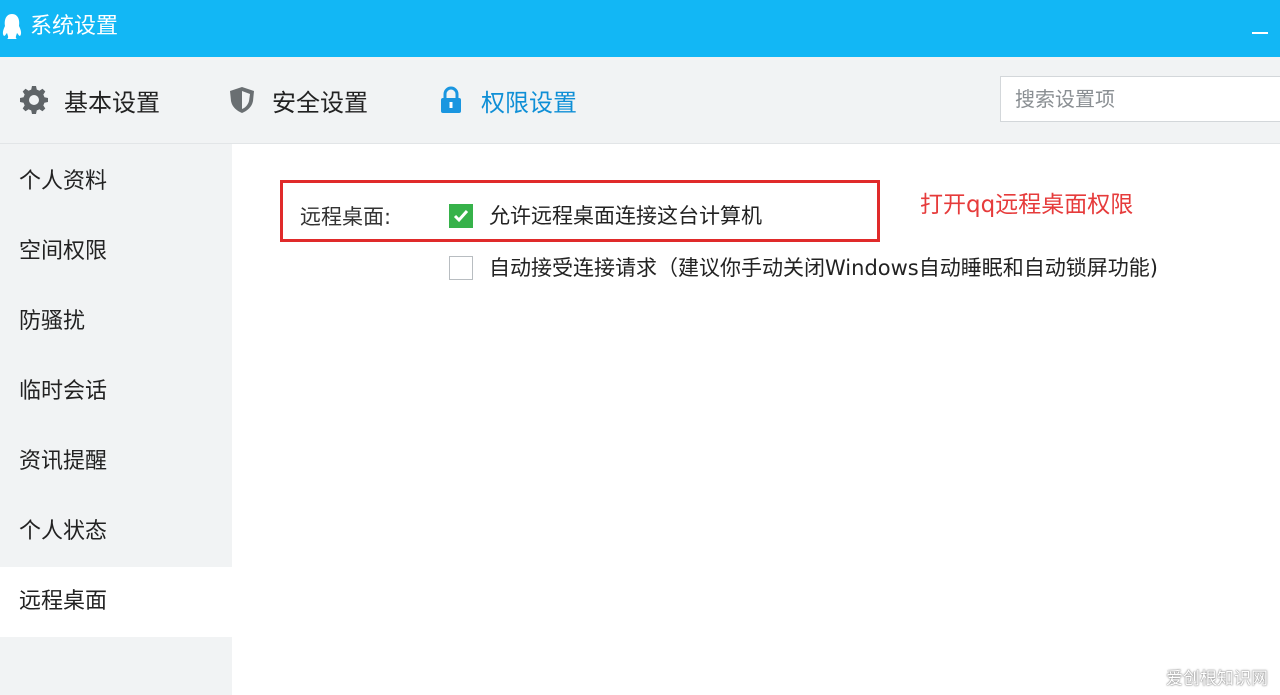 This screenshot has height=695, width=1280. Describe the element at coordinates (320, 102) in the screenshot. I see `tab-label: 安全设置` at that location.